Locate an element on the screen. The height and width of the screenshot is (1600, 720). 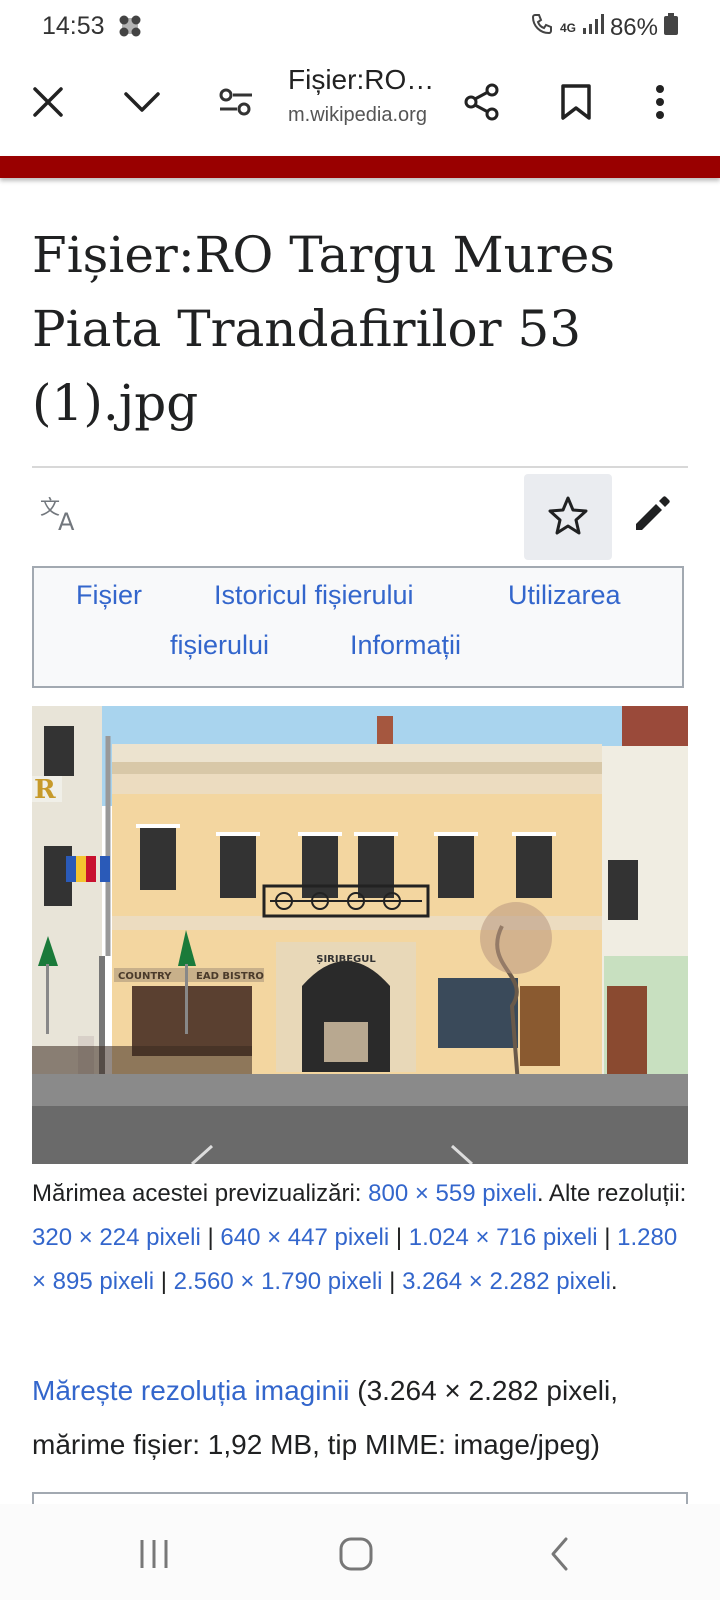
arch-sign: ȘIRIBEGUL is located at coordinates (346, 959).